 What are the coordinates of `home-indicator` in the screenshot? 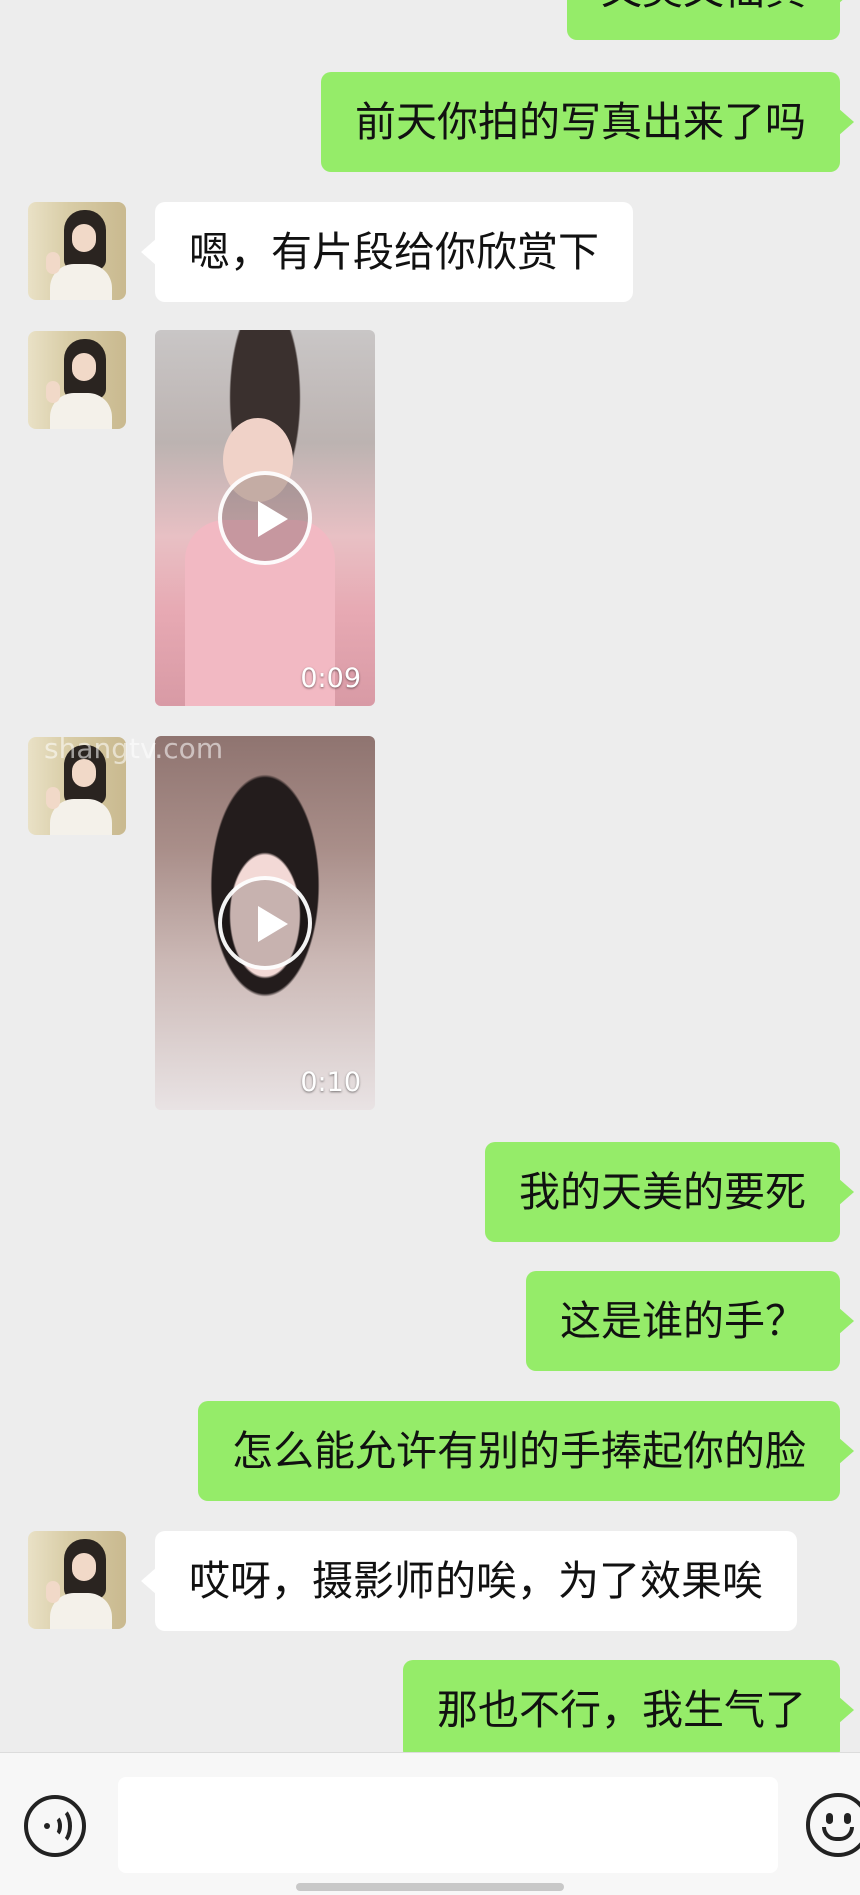 It's located at (430, 1887).